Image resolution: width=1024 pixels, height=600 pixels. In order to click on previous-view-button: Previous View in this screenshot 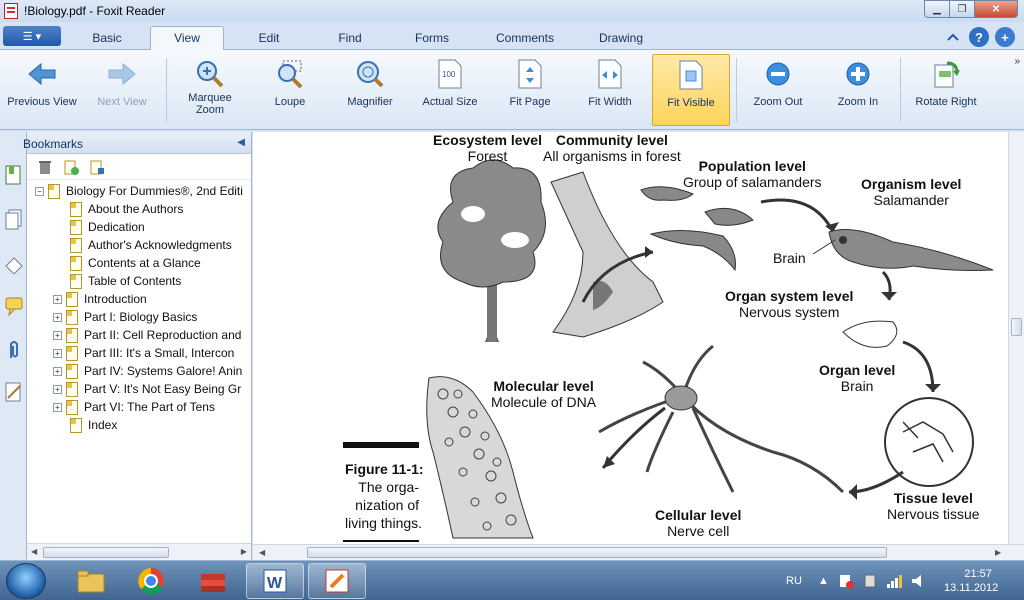, I will do `click(42, 90)`.